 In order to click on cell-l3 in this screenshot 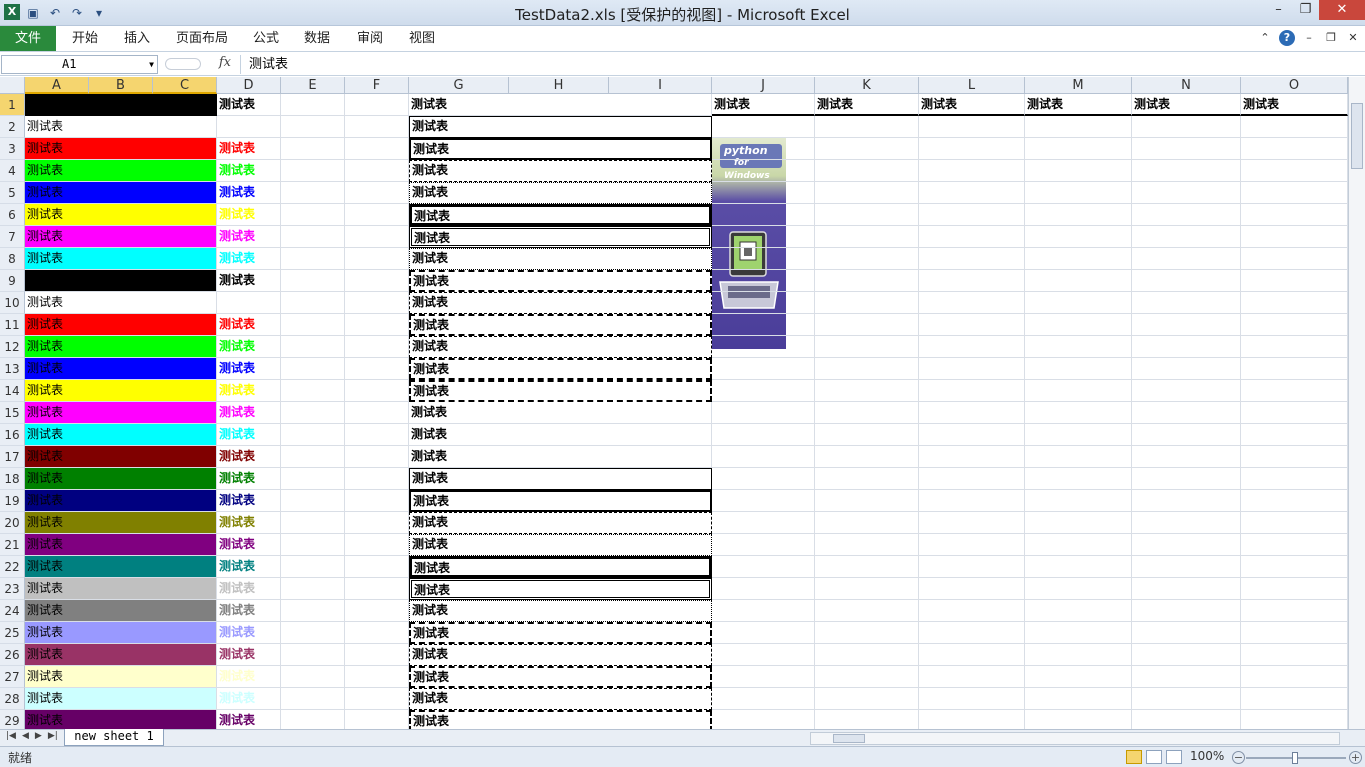, I will do `click(972, 149)`.